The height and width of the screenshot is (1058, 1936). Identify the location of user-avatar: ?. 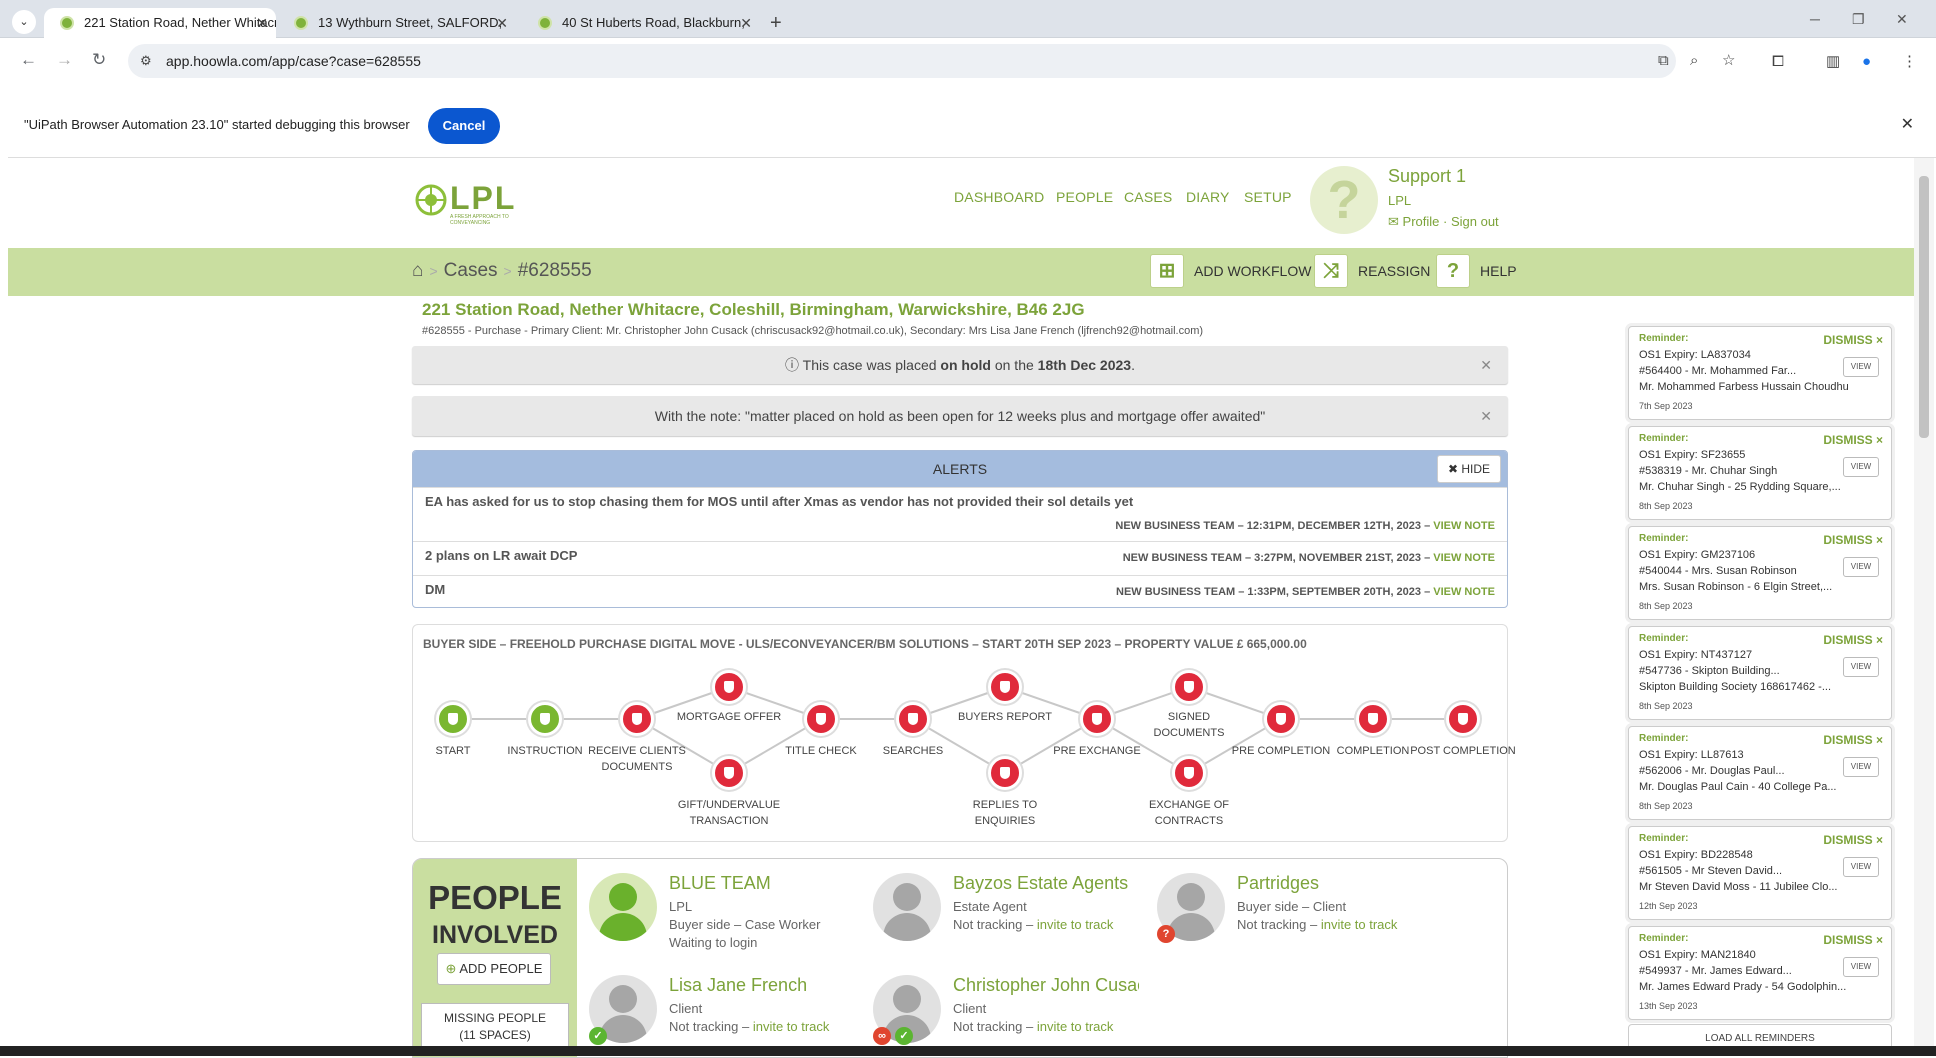
(1344, 200).